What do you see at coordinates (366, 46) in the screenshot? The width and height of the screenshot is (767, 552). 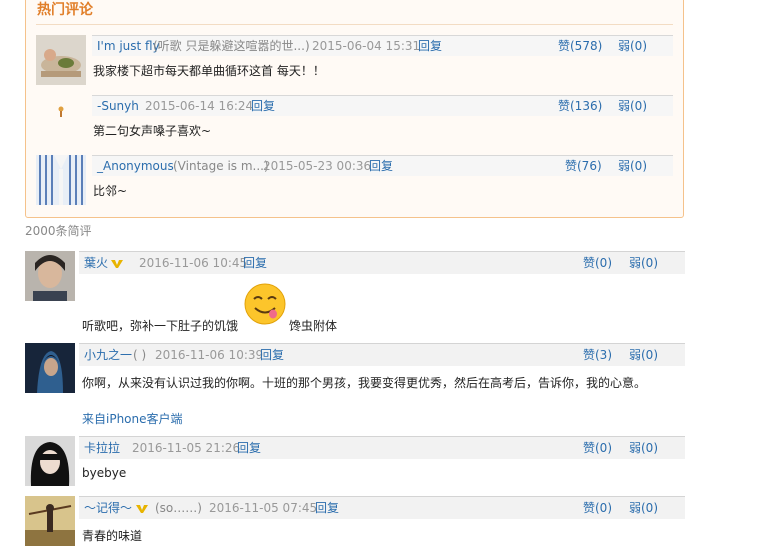 I see `comment-time: 2015-06-04 15:31` at bounding box center [366, 46].